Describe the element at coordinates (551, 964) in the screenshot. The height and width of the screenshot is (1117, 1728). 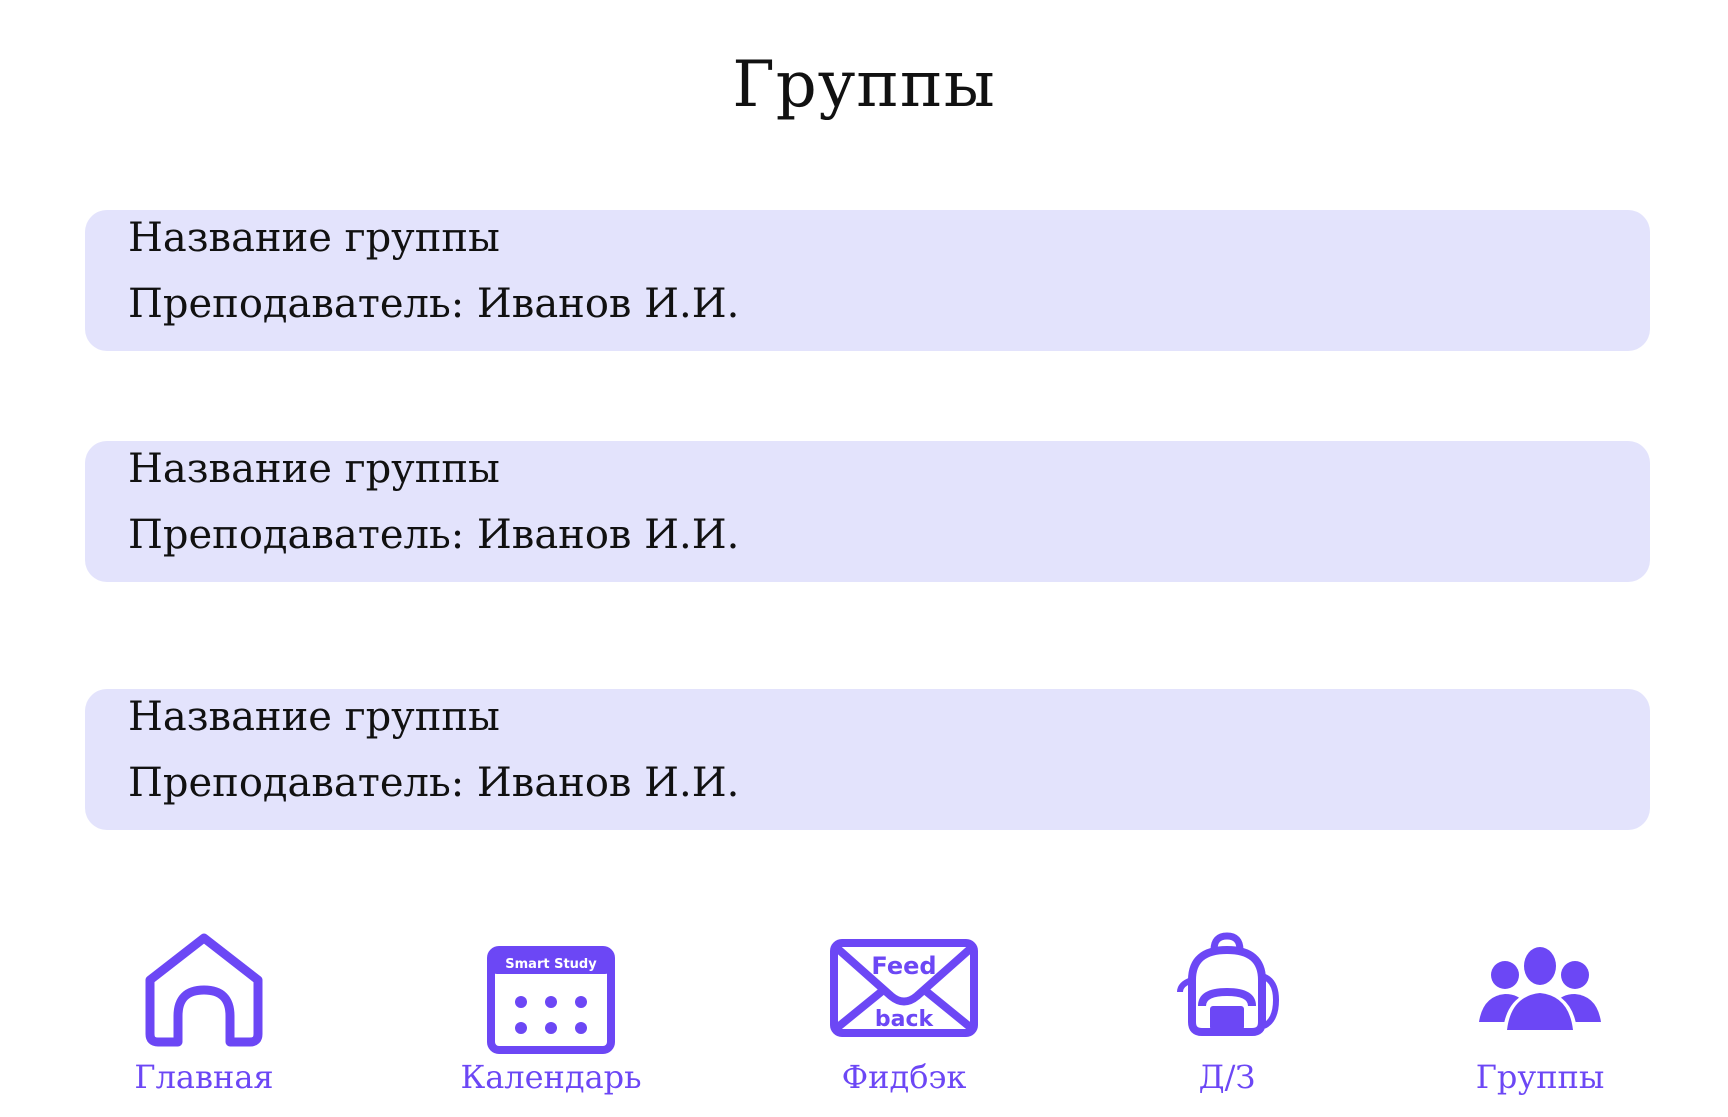
I see `calendar-icon-text: Smart Study` at that location.